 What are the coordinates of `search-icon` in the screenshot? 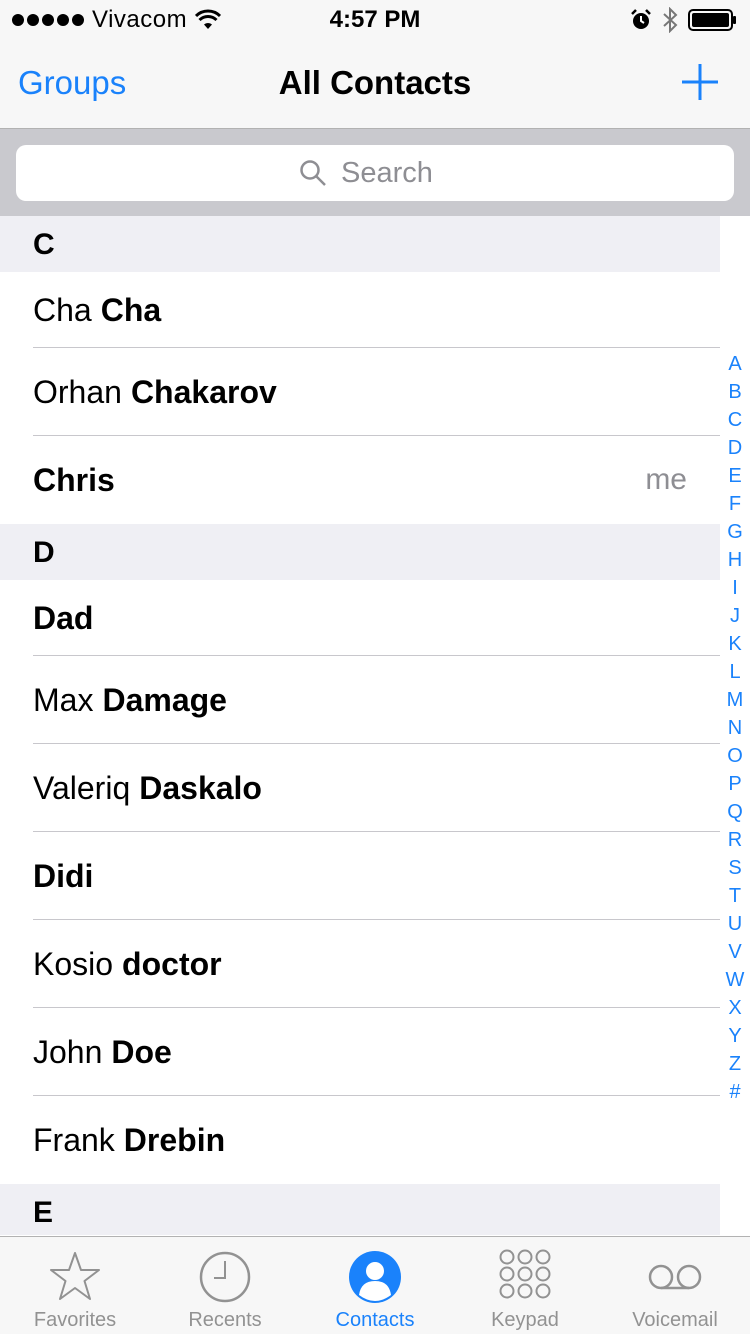 It's located at (313, 173).